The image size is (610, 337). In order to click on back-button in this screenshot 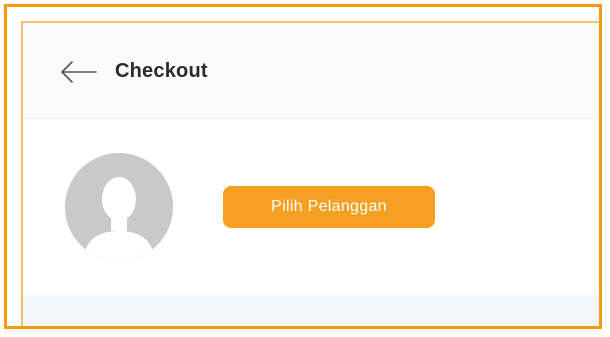, I will do `click(79, 72)`.